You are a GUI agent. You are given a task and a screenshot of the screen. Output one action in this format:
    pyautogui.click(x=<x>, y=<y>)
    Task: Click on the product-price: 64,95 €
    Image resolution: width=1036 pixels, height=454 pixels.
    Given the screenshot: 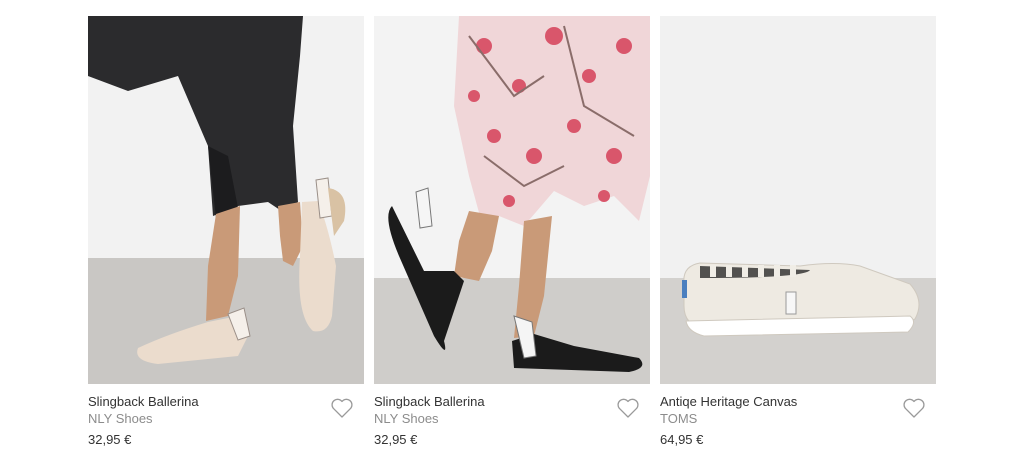 What is the action you would take?
    pyautogui.click(x=682, y=439)
    